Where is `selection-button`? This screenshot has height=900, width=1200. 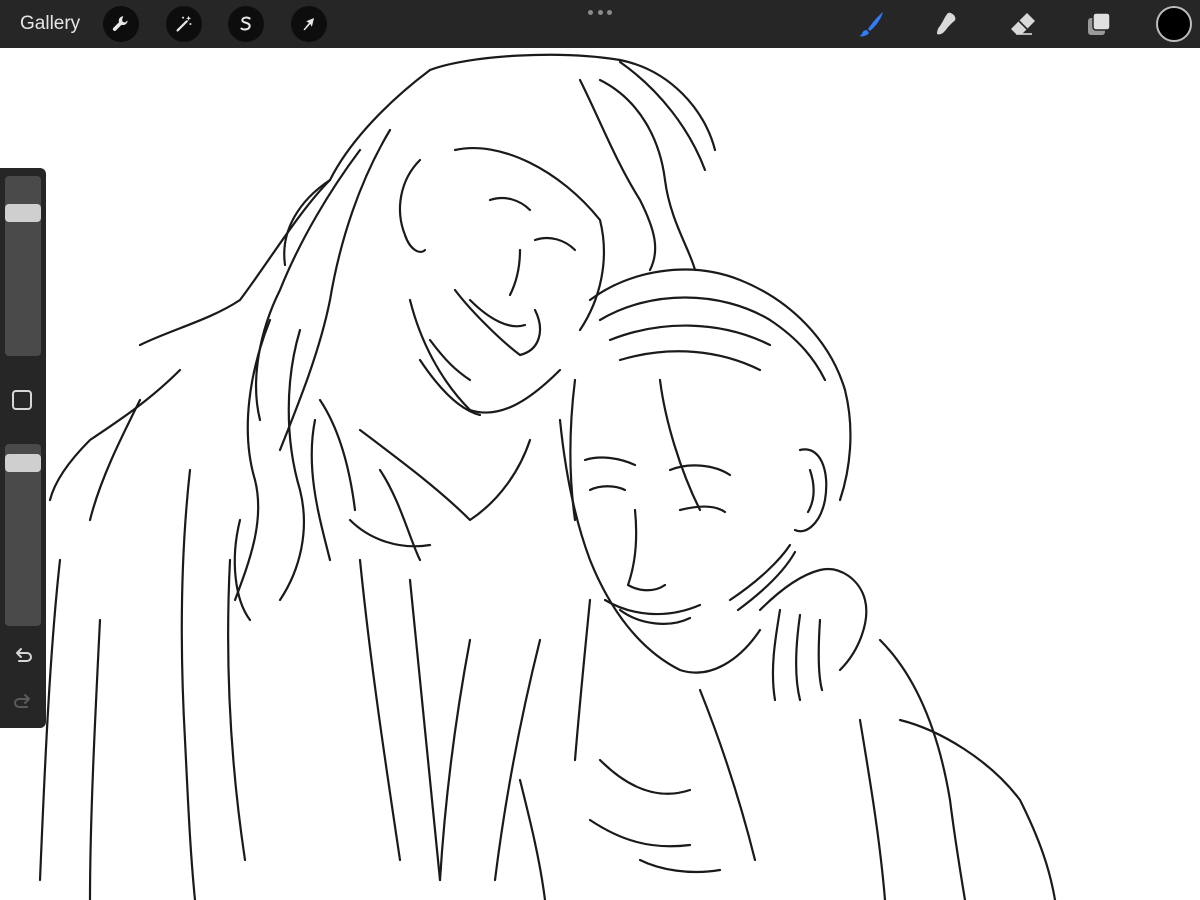
selection-button is located at coordinates (246, 24).